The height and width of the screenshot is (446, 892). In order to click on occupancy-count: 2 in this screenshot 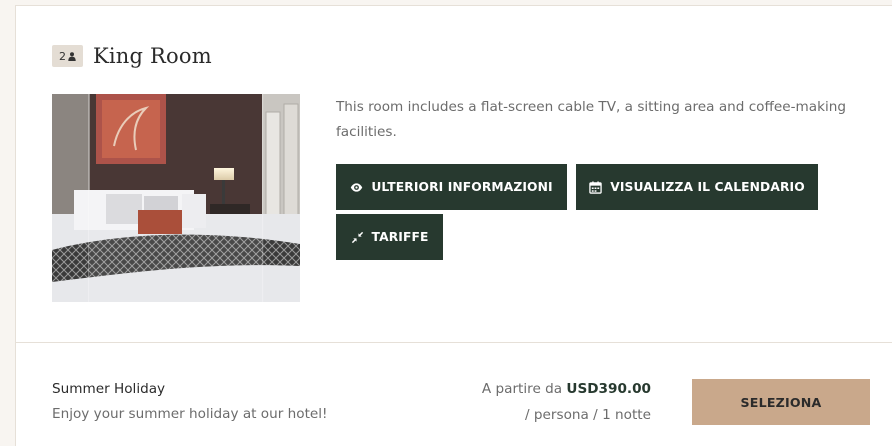, I will do `click(62, 56)`.